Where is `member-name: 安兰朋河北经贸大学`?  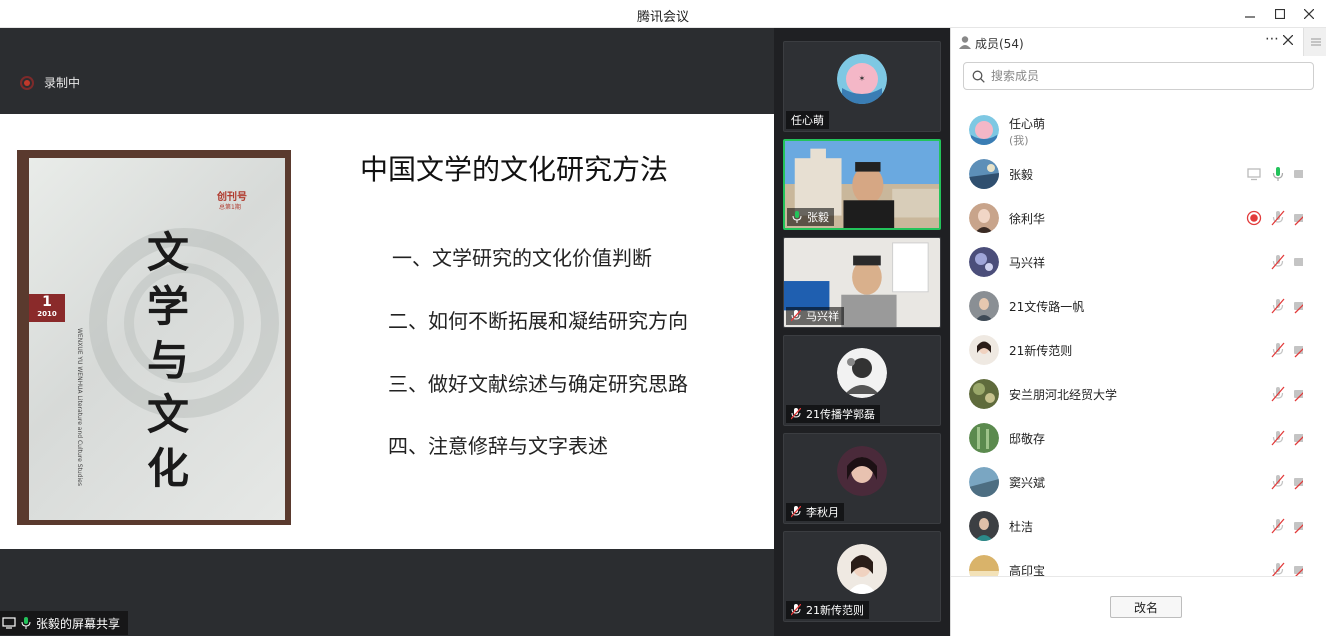
member-name: 安兰朋河北经贸大学 is located at coordinates (1063, 395).